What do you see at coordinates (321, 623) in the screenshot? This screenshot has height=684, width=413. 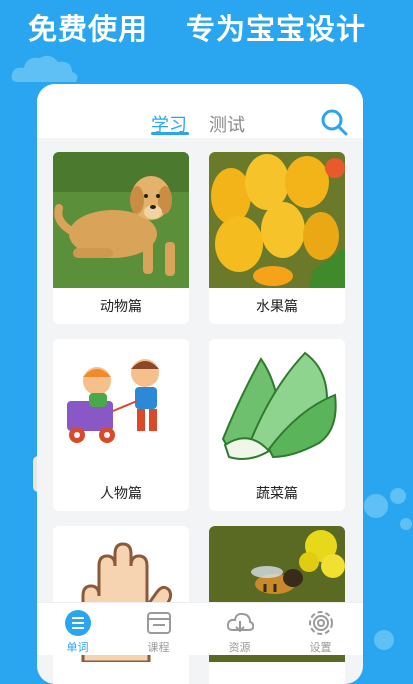 I see `gear-icon` at bounding box center [321, 623].